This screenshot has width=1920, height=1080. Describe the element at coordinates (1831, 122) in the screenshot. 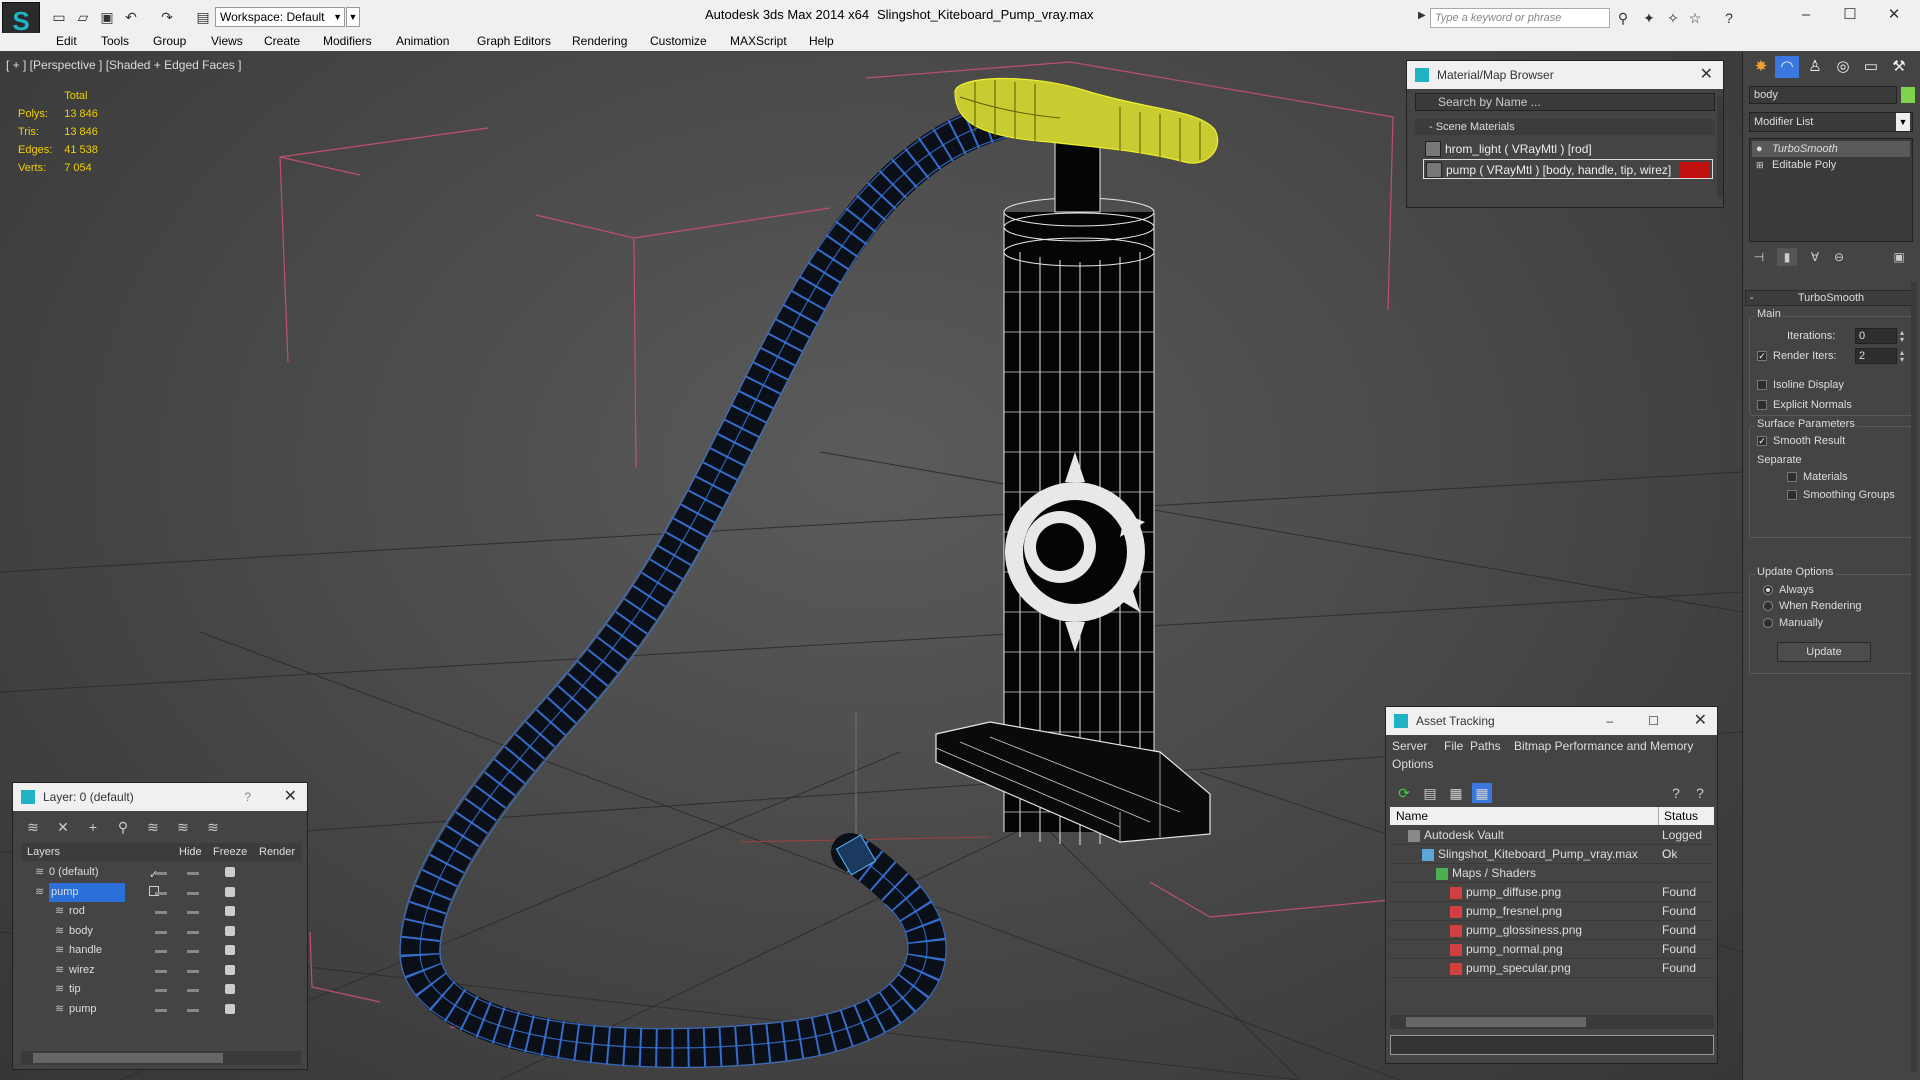

I see `modifier-list-dropdown: Modifier List ▼` at that location.